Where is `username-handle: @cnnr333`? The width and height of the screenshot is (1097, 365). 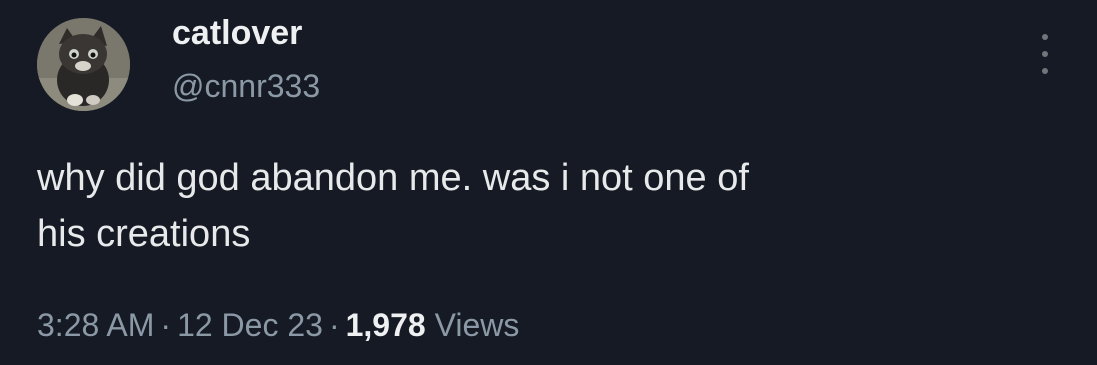
username-handle: @cnnr333 is located at coordinates (246, 86).